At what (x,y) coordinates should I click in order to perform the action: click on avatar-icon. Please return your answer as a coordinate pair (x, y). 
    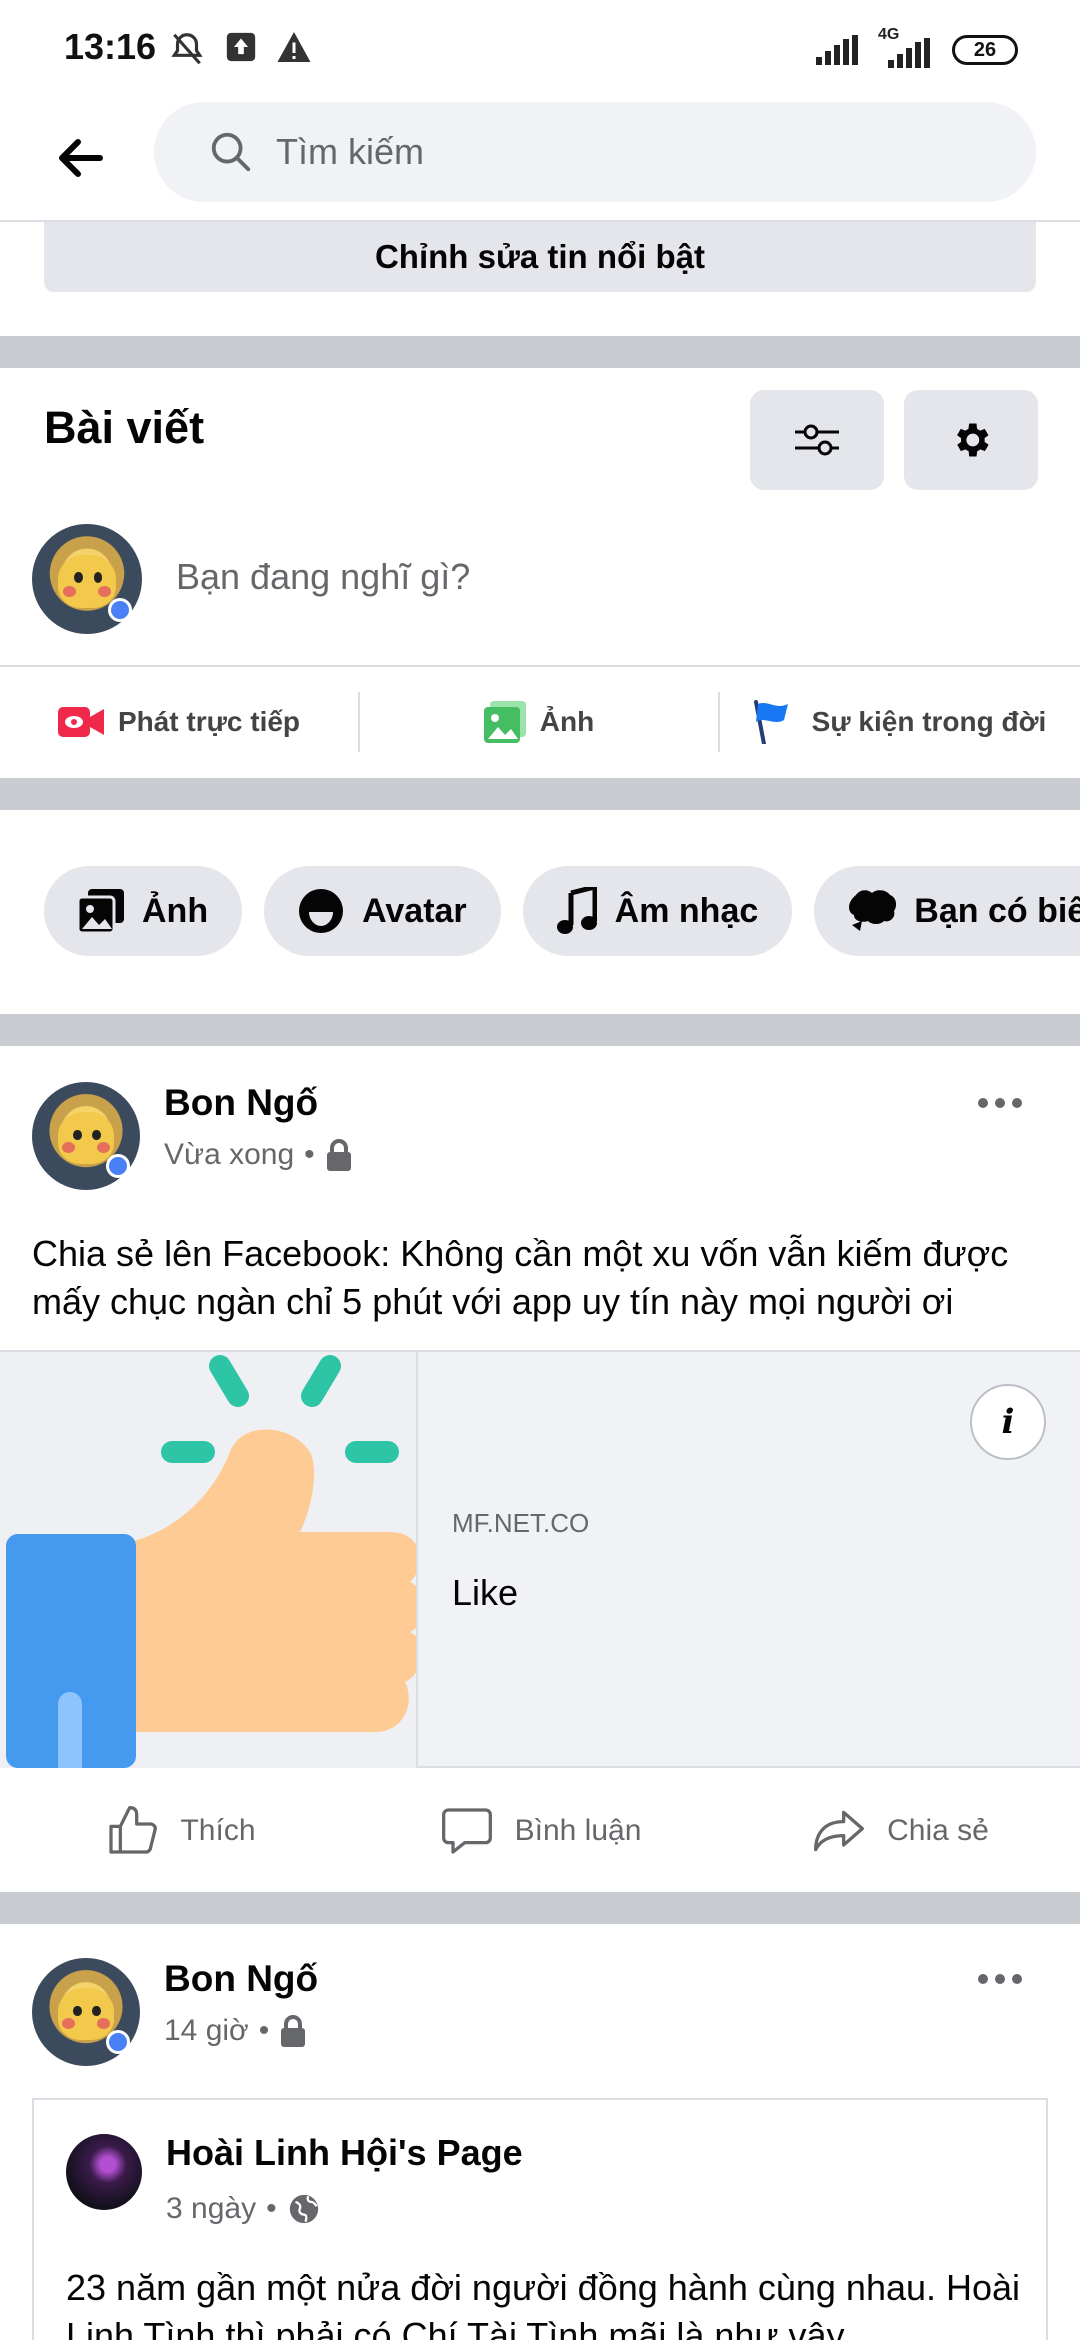
    Looking at the image, I should click on (321, 911).